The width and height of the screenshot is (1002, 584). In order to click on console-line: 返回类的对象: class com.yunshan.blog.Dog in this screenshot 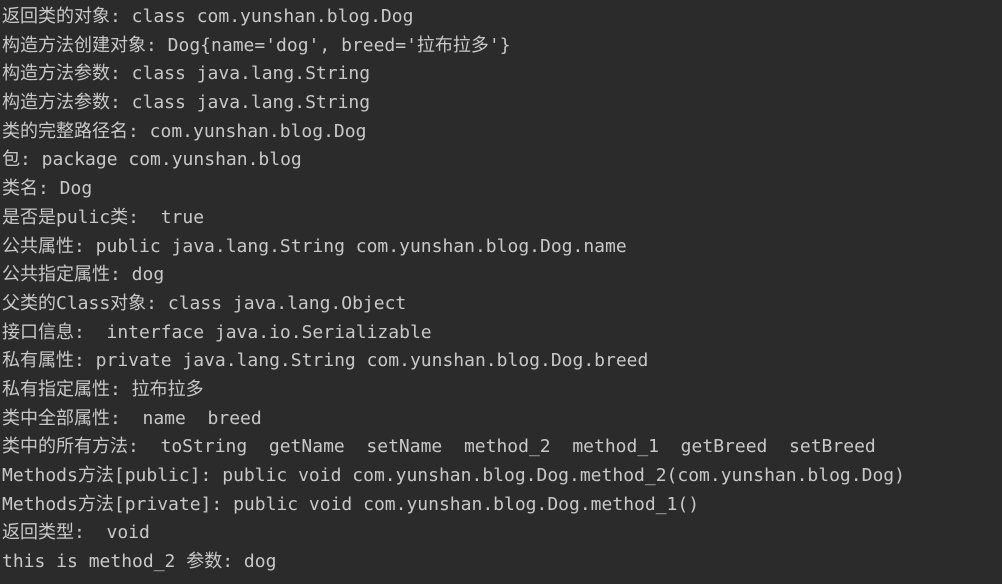, I will do `click(208, 16)`.